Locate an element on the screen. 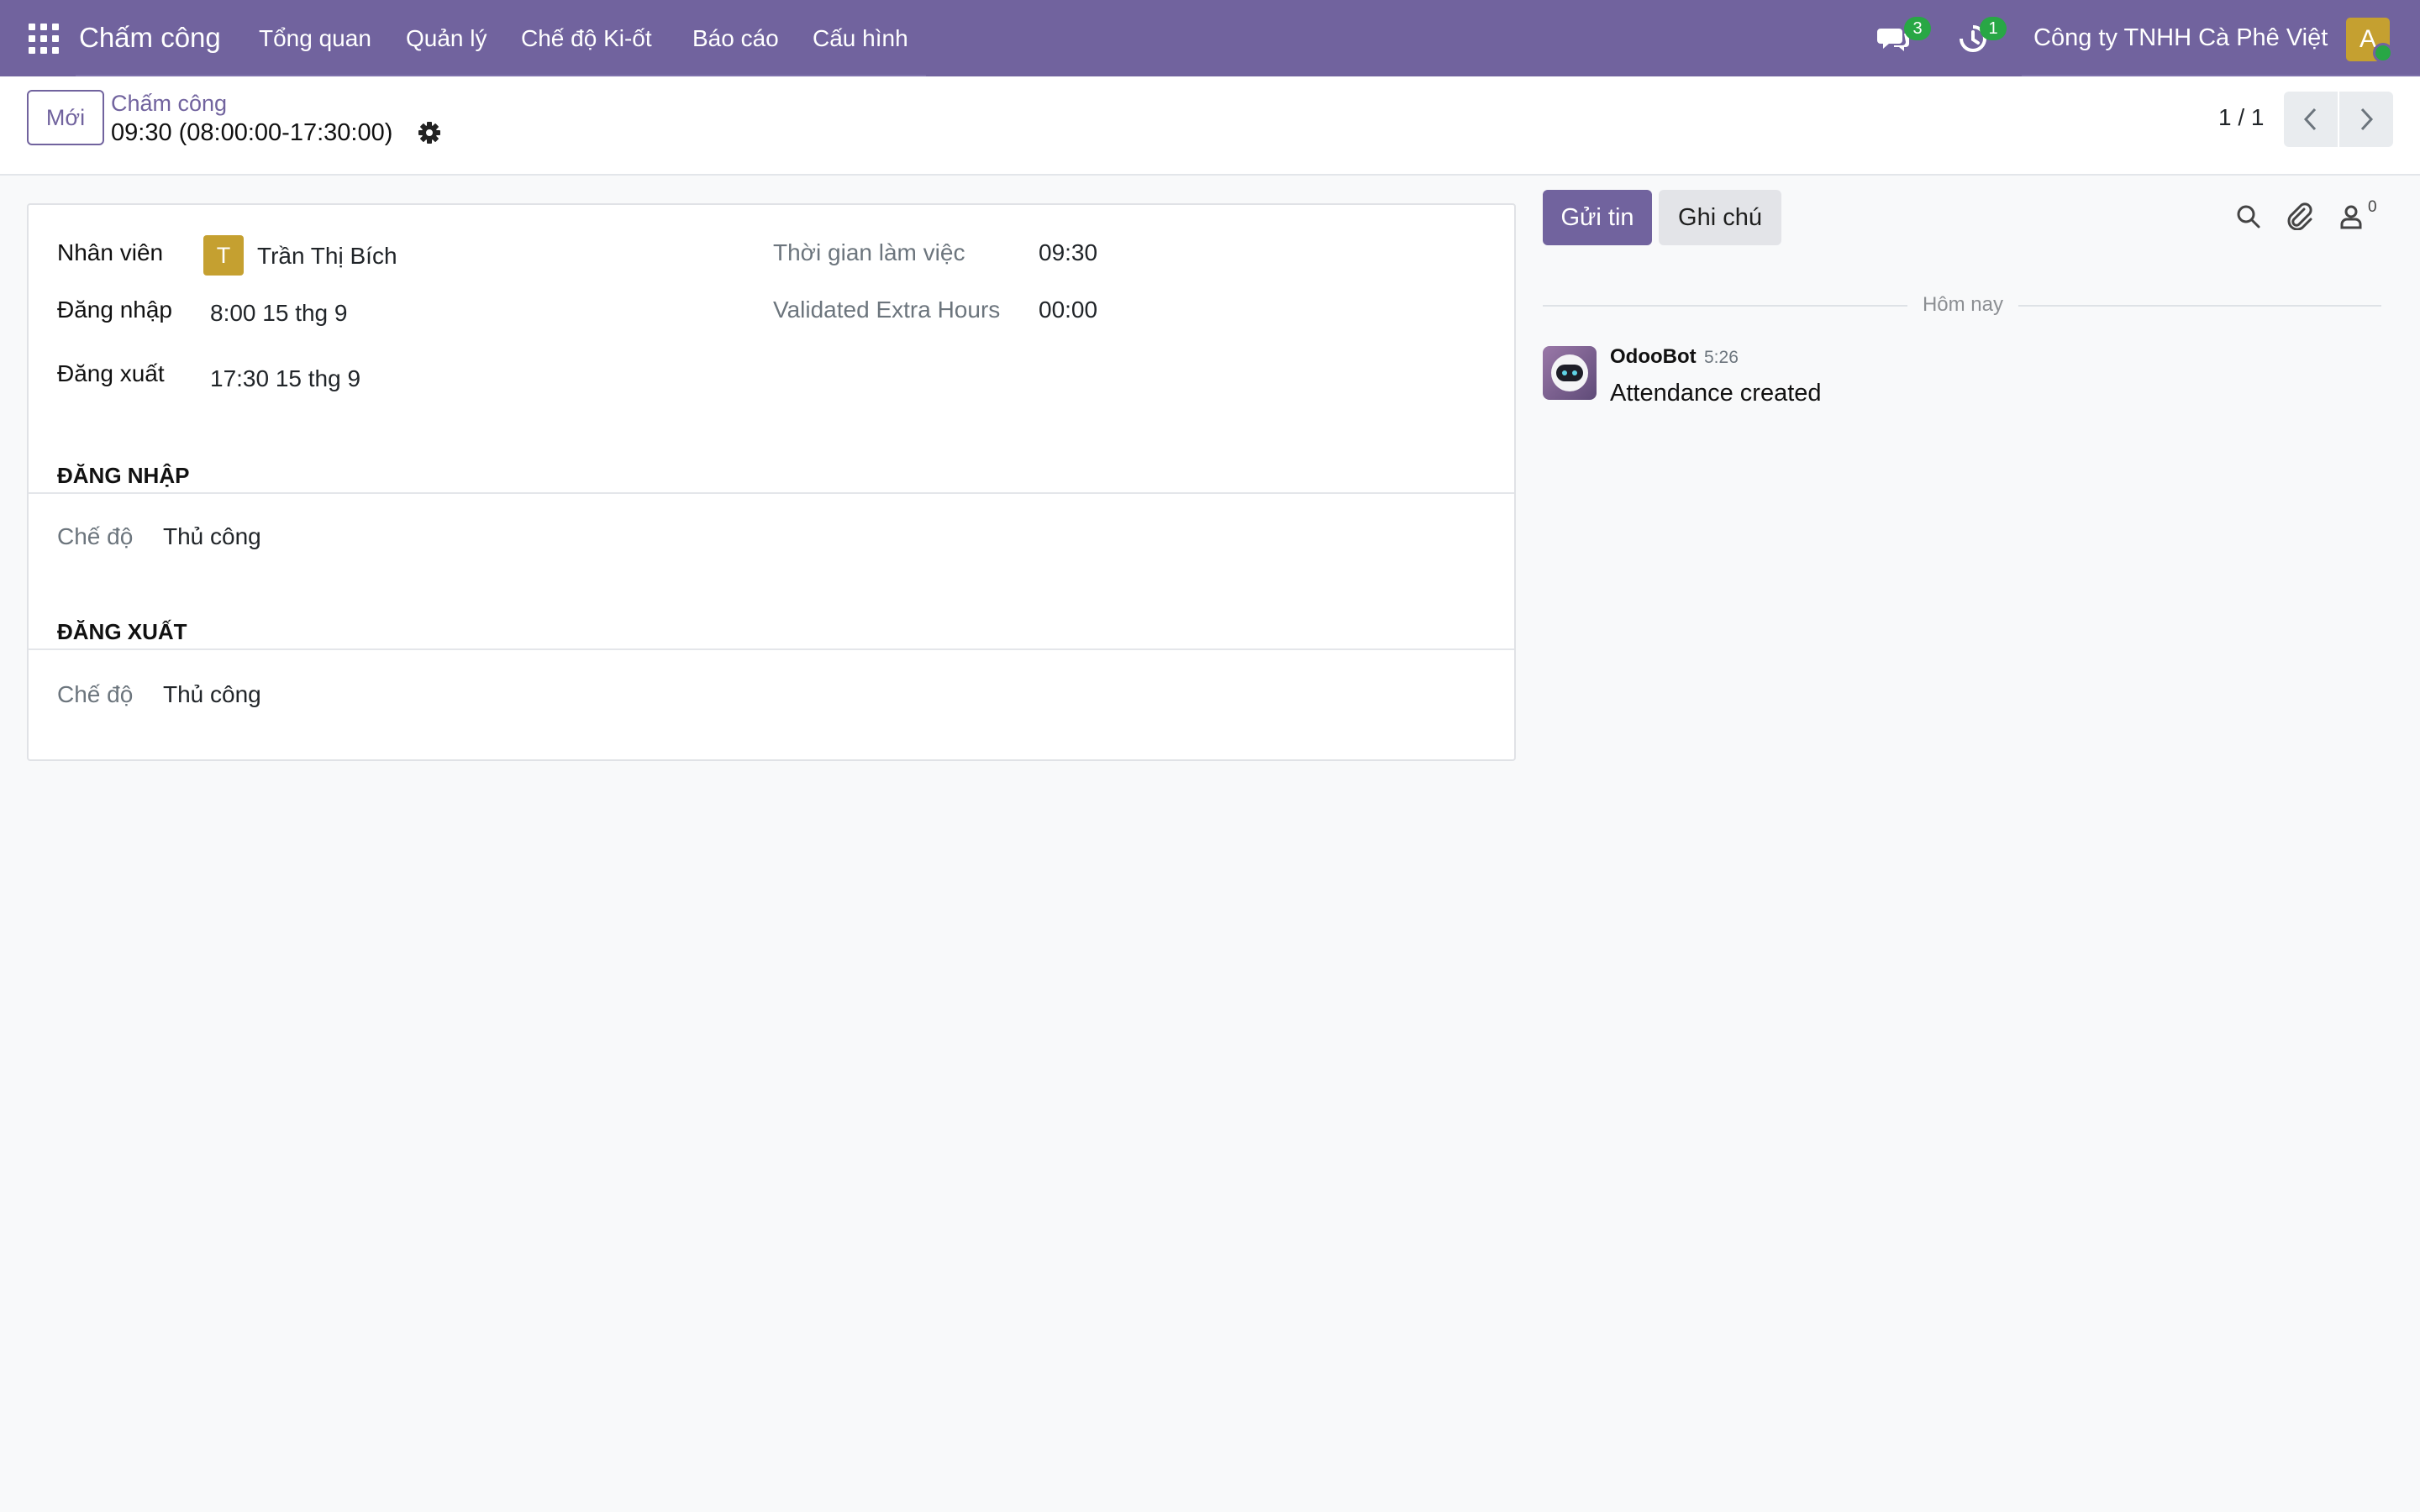 This screenshot has height=1512, width=2420. user-icon is located at coordinates (2351, 217).